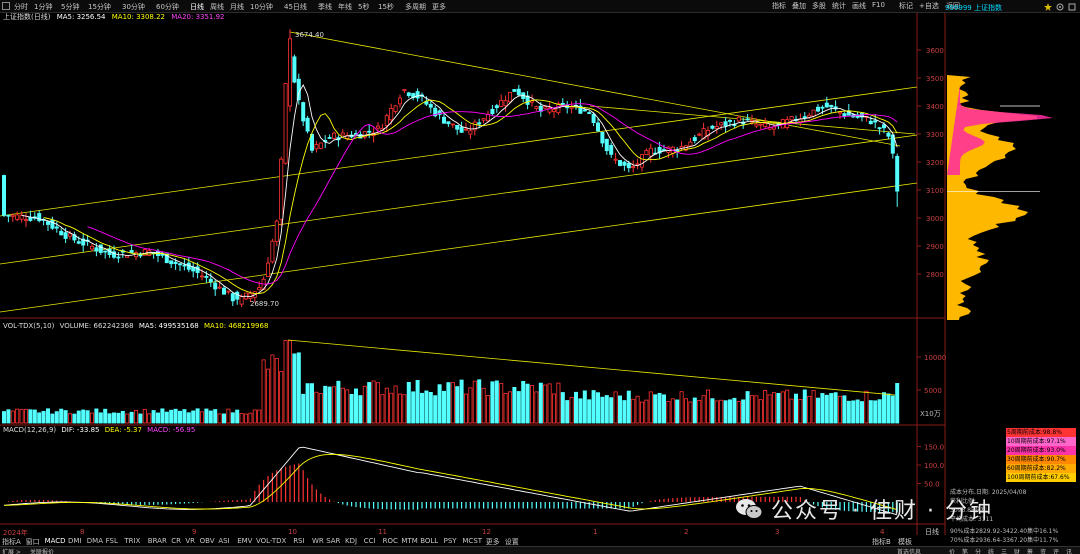 The image size is (1080, 554). Describe the element at coordinates (217, 7) in the screenshot. I see `period-tab: 周线` at that location.